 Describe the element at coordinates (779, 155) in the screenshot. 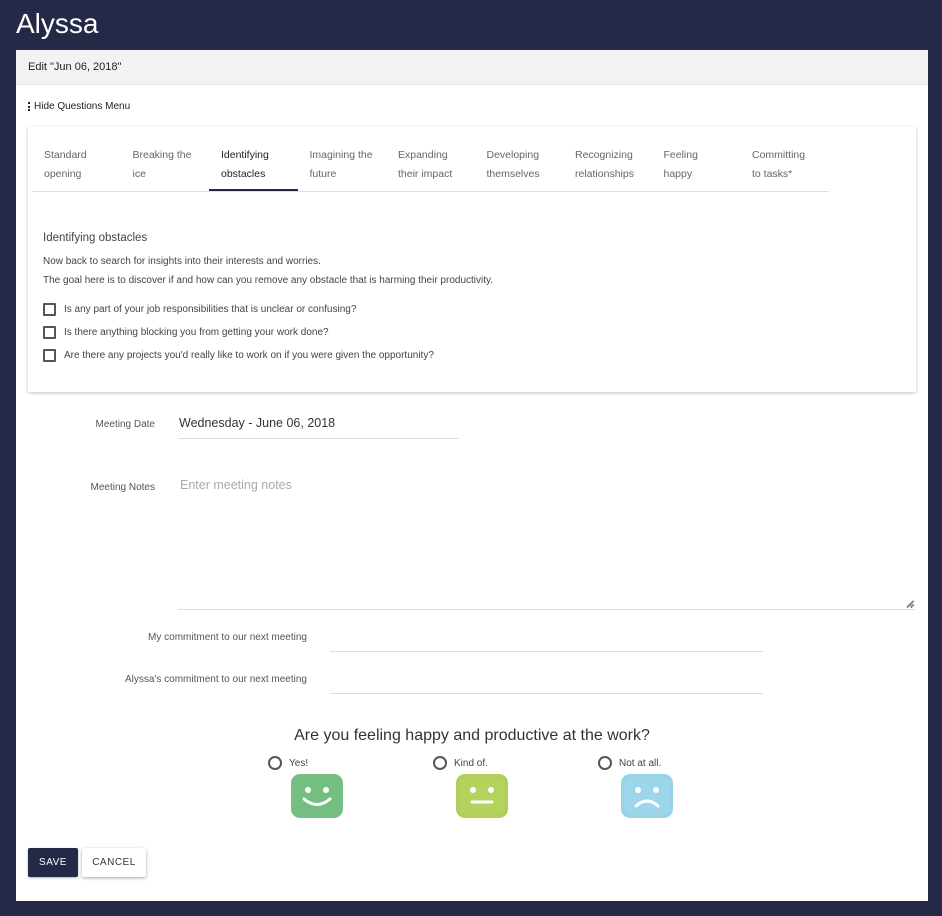

I see `tab-label-line1: Committing` at that location.